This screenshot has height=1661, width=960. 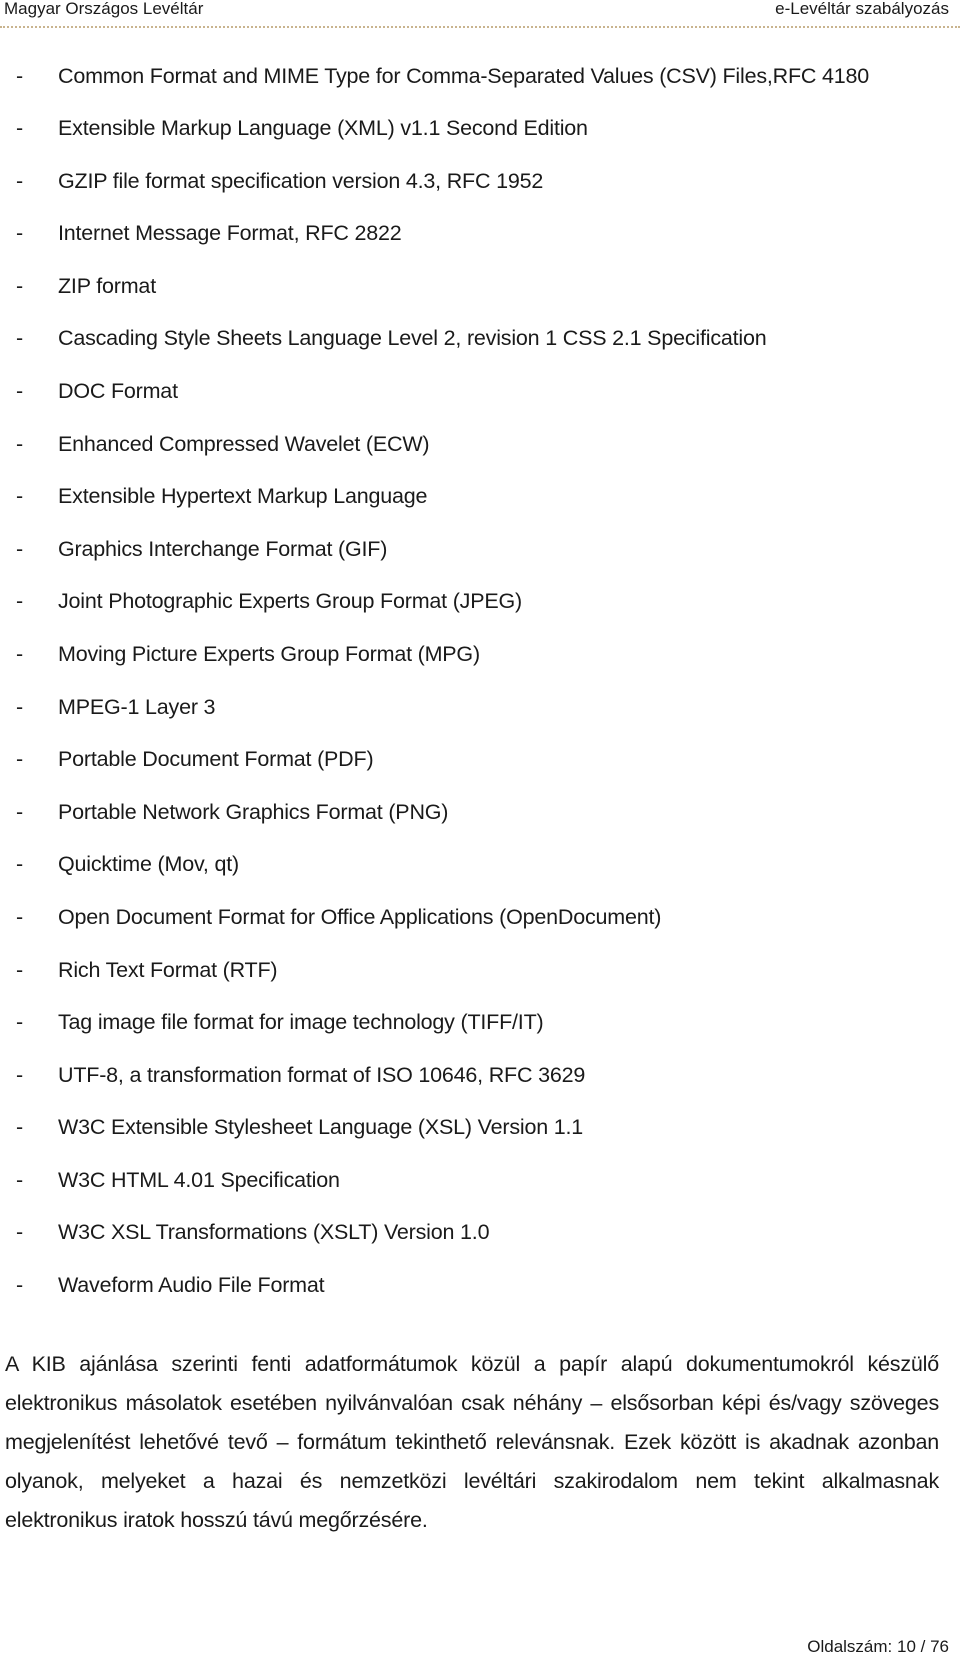 I want to click on list-item-text: MPEG-1 Layer 3, so click(x=137, y=706).